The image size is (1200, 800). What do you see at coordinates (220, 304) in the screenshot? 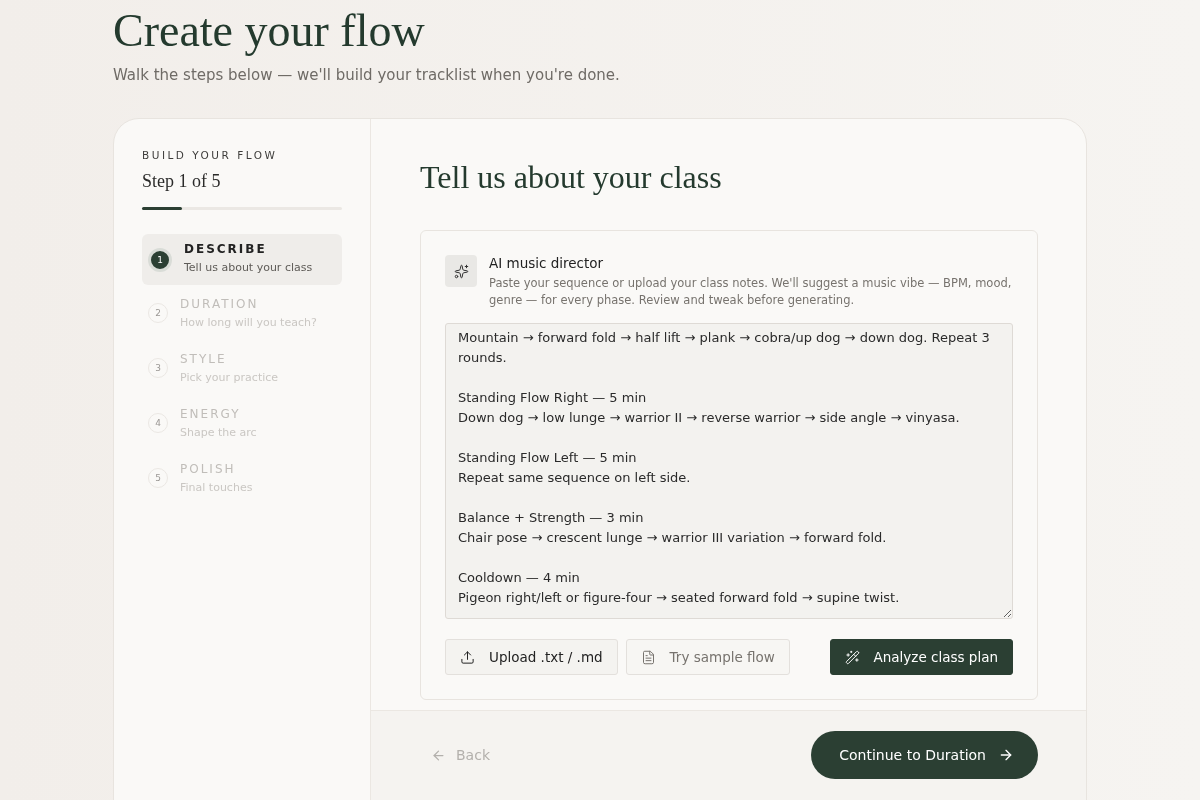
I see `step-title: DURATION` at bounding box center [220, 304].